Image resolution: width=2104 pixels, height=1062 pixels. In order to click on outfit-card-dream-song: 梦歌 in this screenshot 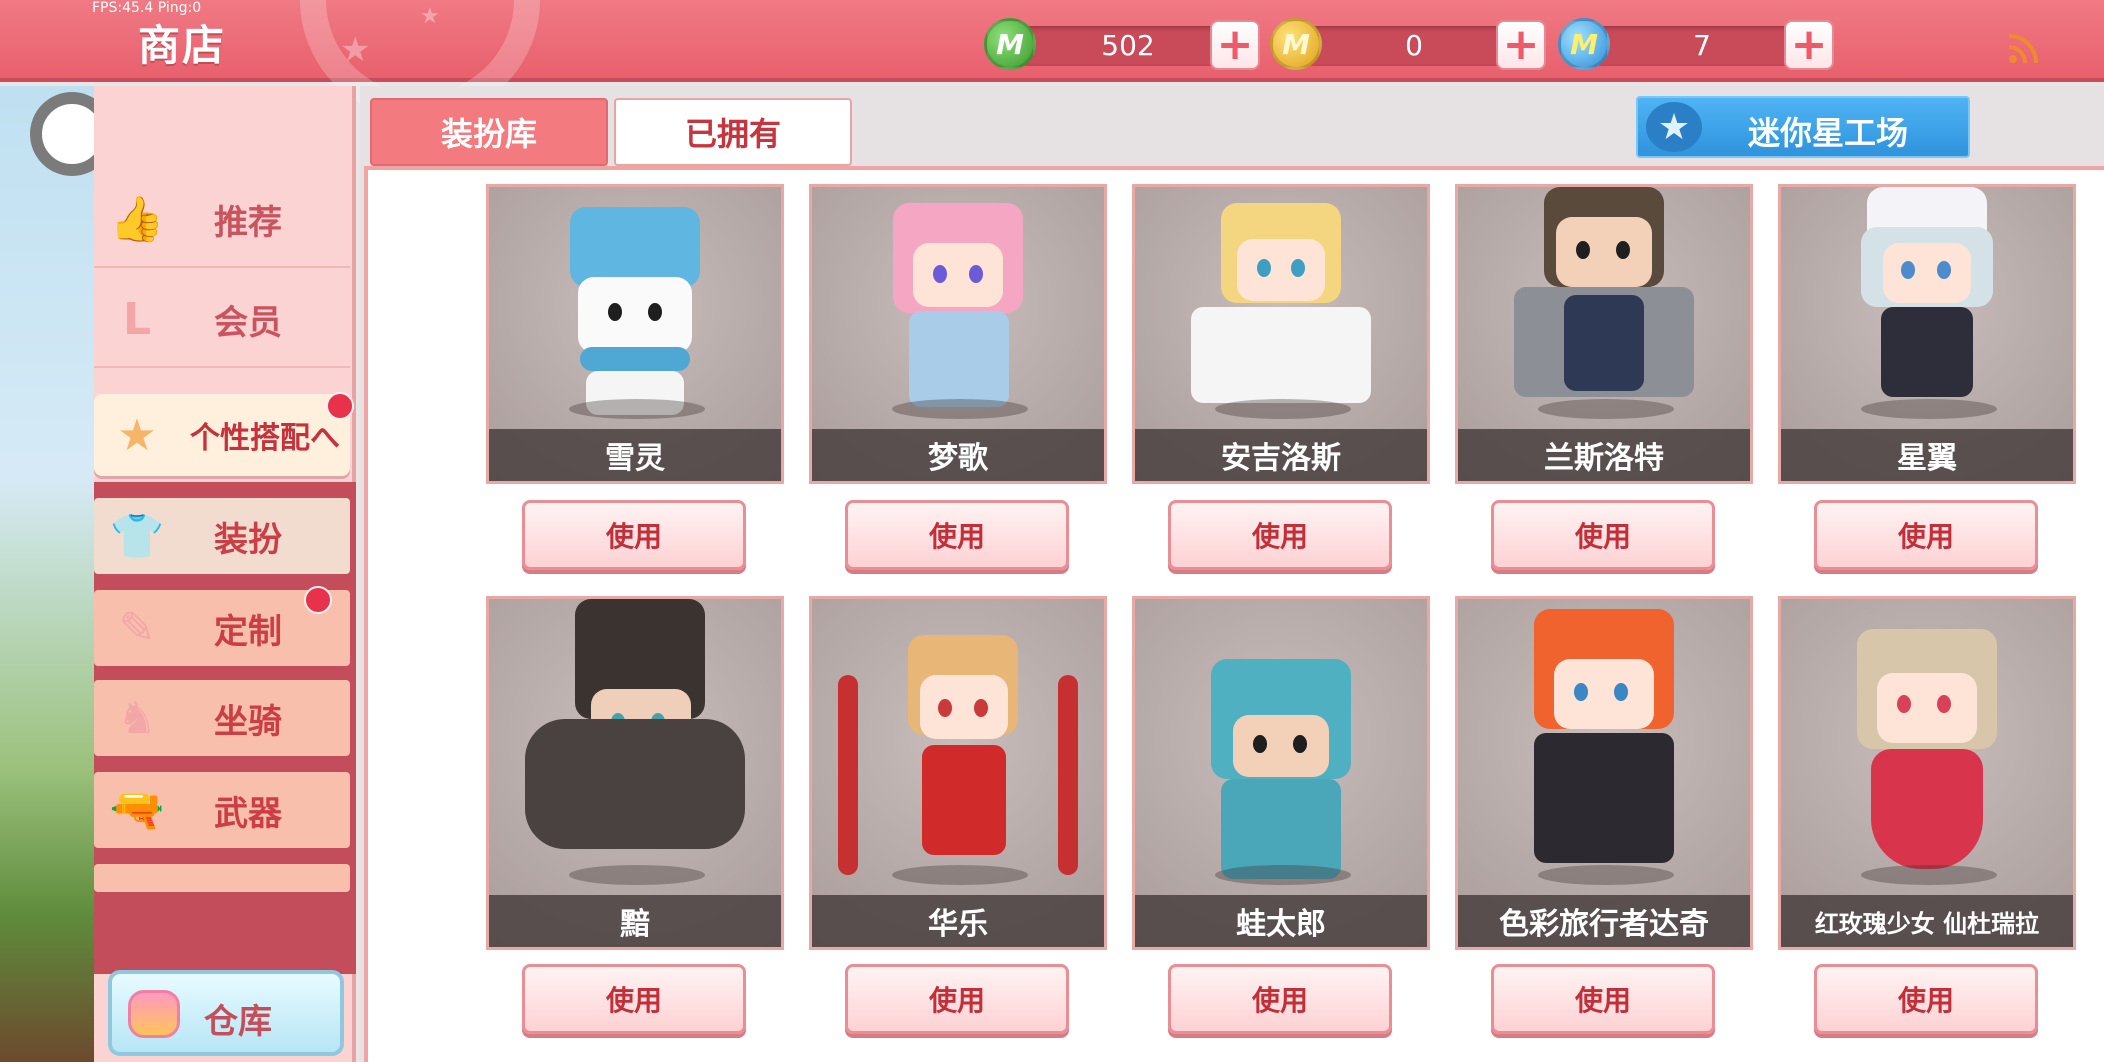, I will do `click(958, 334)`.